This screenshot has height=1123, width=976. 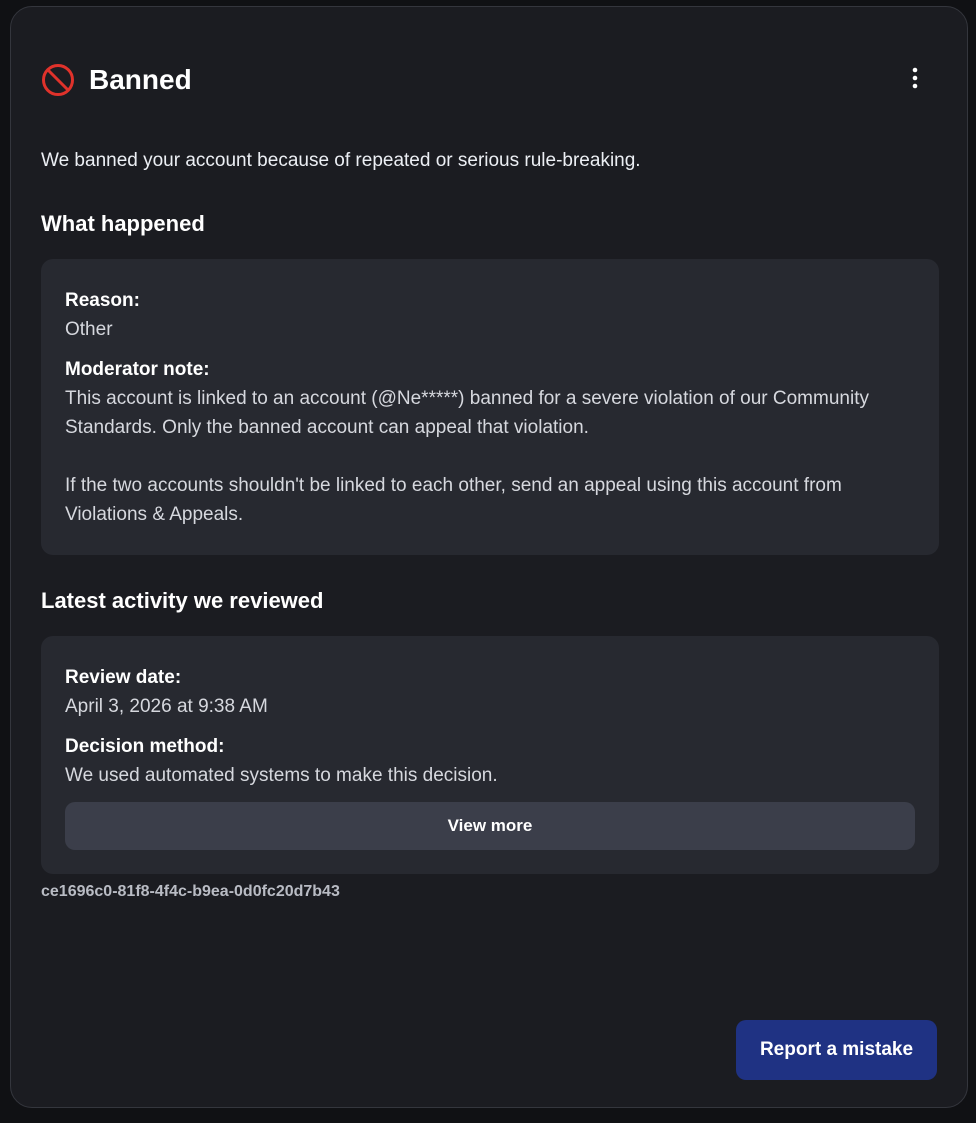 I want to click on more-vertical-icon, so click(x=915, y=80).